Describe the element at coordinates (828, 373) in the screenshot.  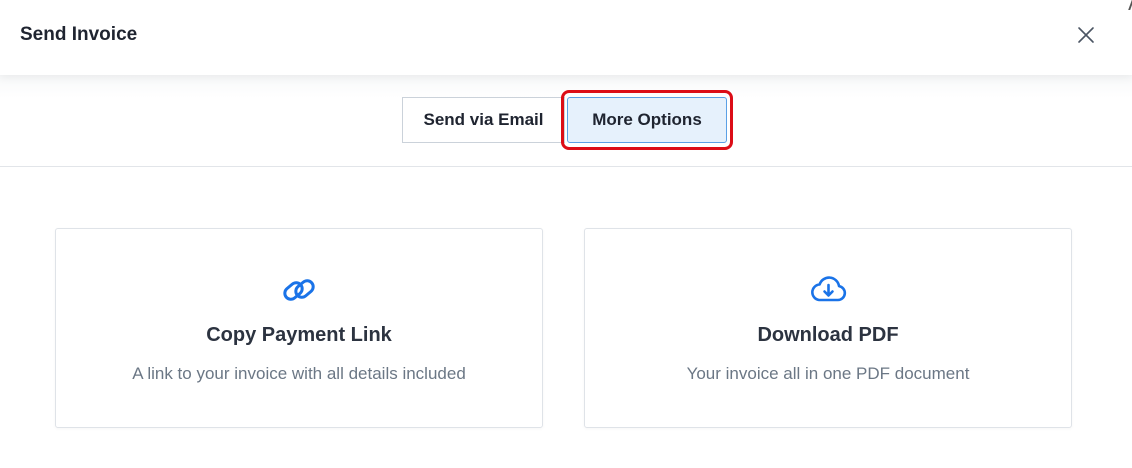
I see `card-description: Your invoice all in one PDF document` at that location.